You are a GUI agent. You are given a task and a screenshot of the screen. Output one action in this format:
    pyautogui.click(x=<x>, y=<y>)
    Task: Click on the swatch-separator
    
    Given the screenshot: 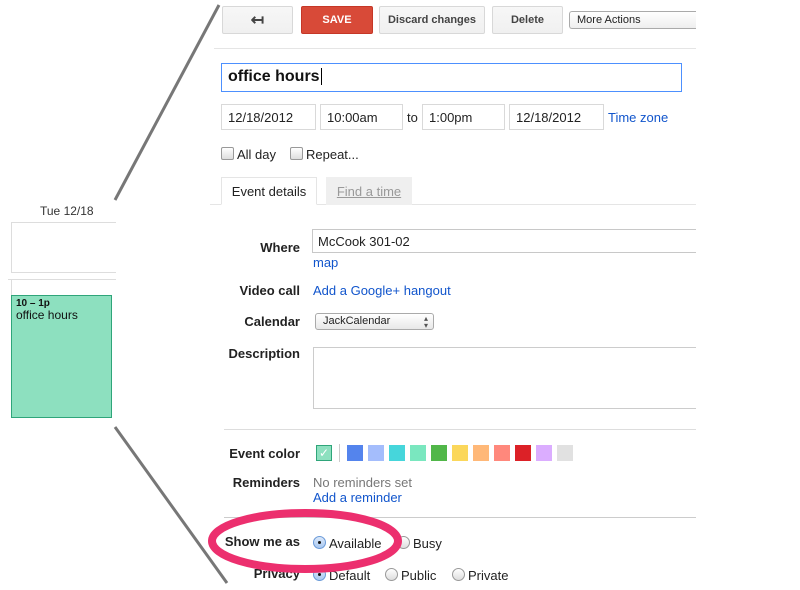 What is the action you would take?
    pyautogui.click(x=339, y=453)
    